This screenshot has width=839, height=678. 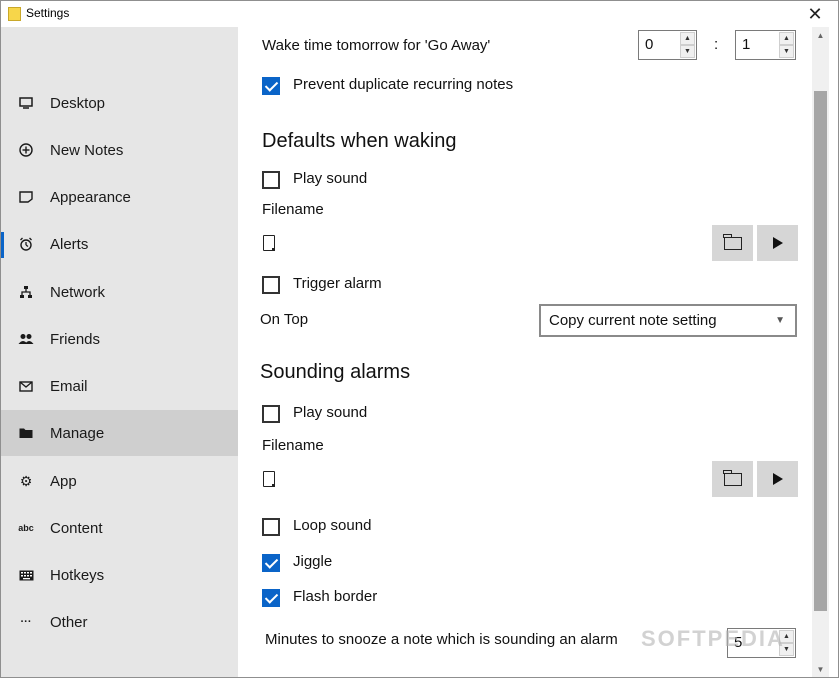 What do you see at coordinates (26, 480) in the screenshot?
I see `gear-icon: ⚙` at bounding box center [26, 480].